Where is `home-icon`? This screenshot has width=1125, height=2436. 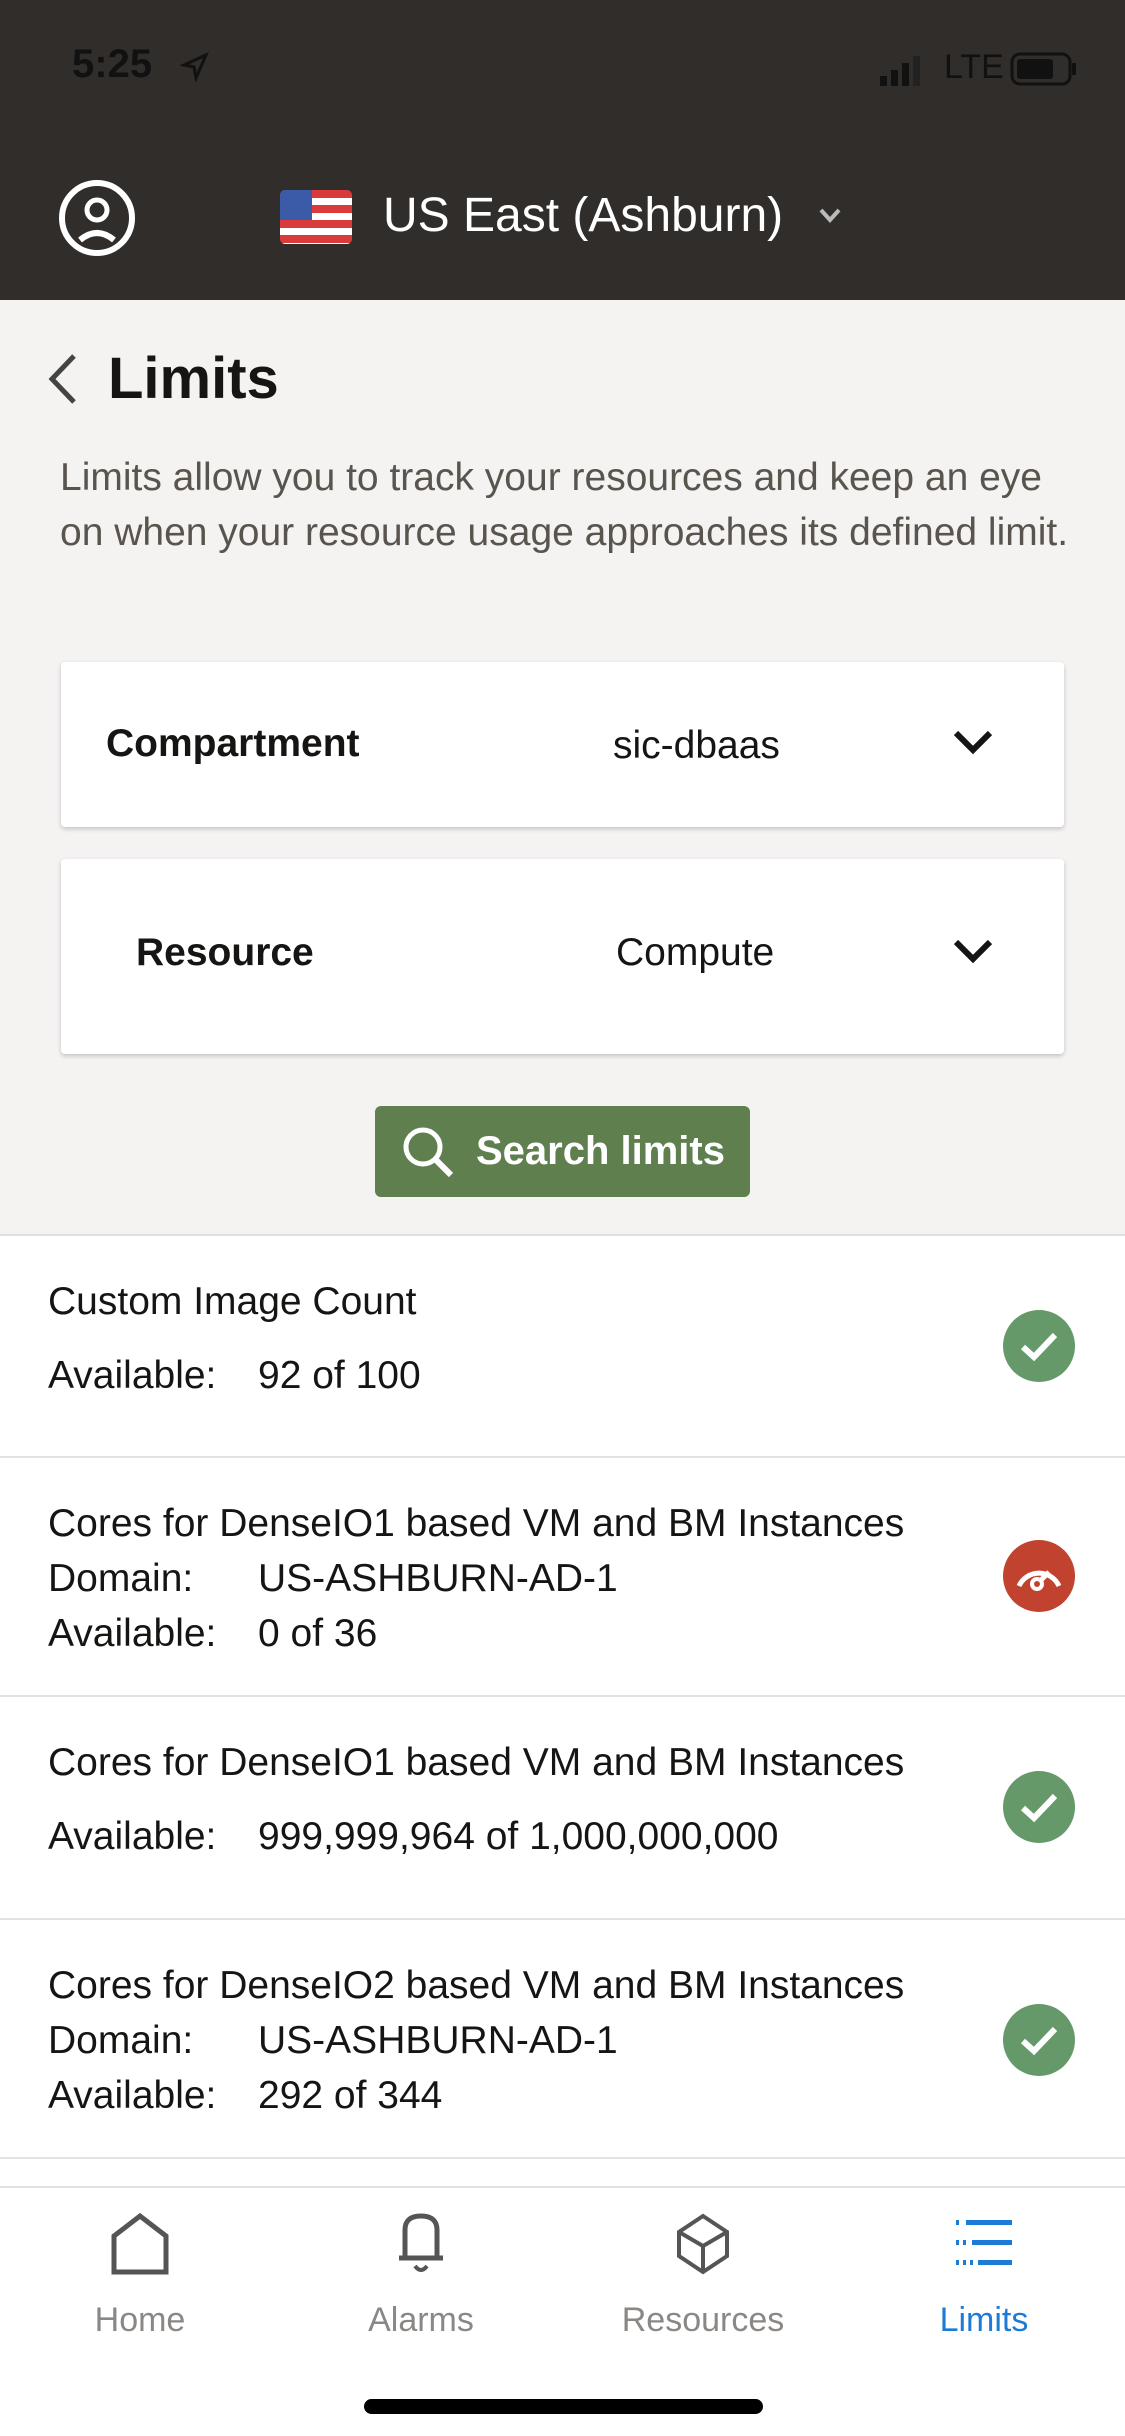
home-icon is located at coordinates (140, 2243).